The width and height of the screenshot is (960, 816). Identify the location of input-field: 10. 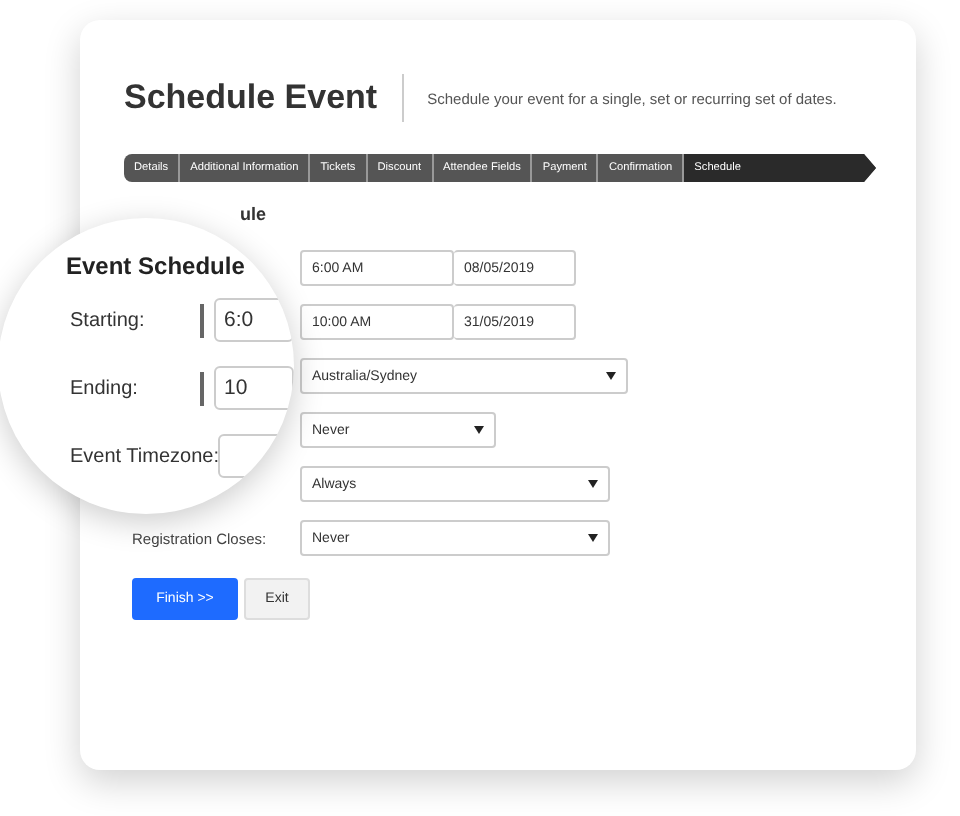
(254, 388).